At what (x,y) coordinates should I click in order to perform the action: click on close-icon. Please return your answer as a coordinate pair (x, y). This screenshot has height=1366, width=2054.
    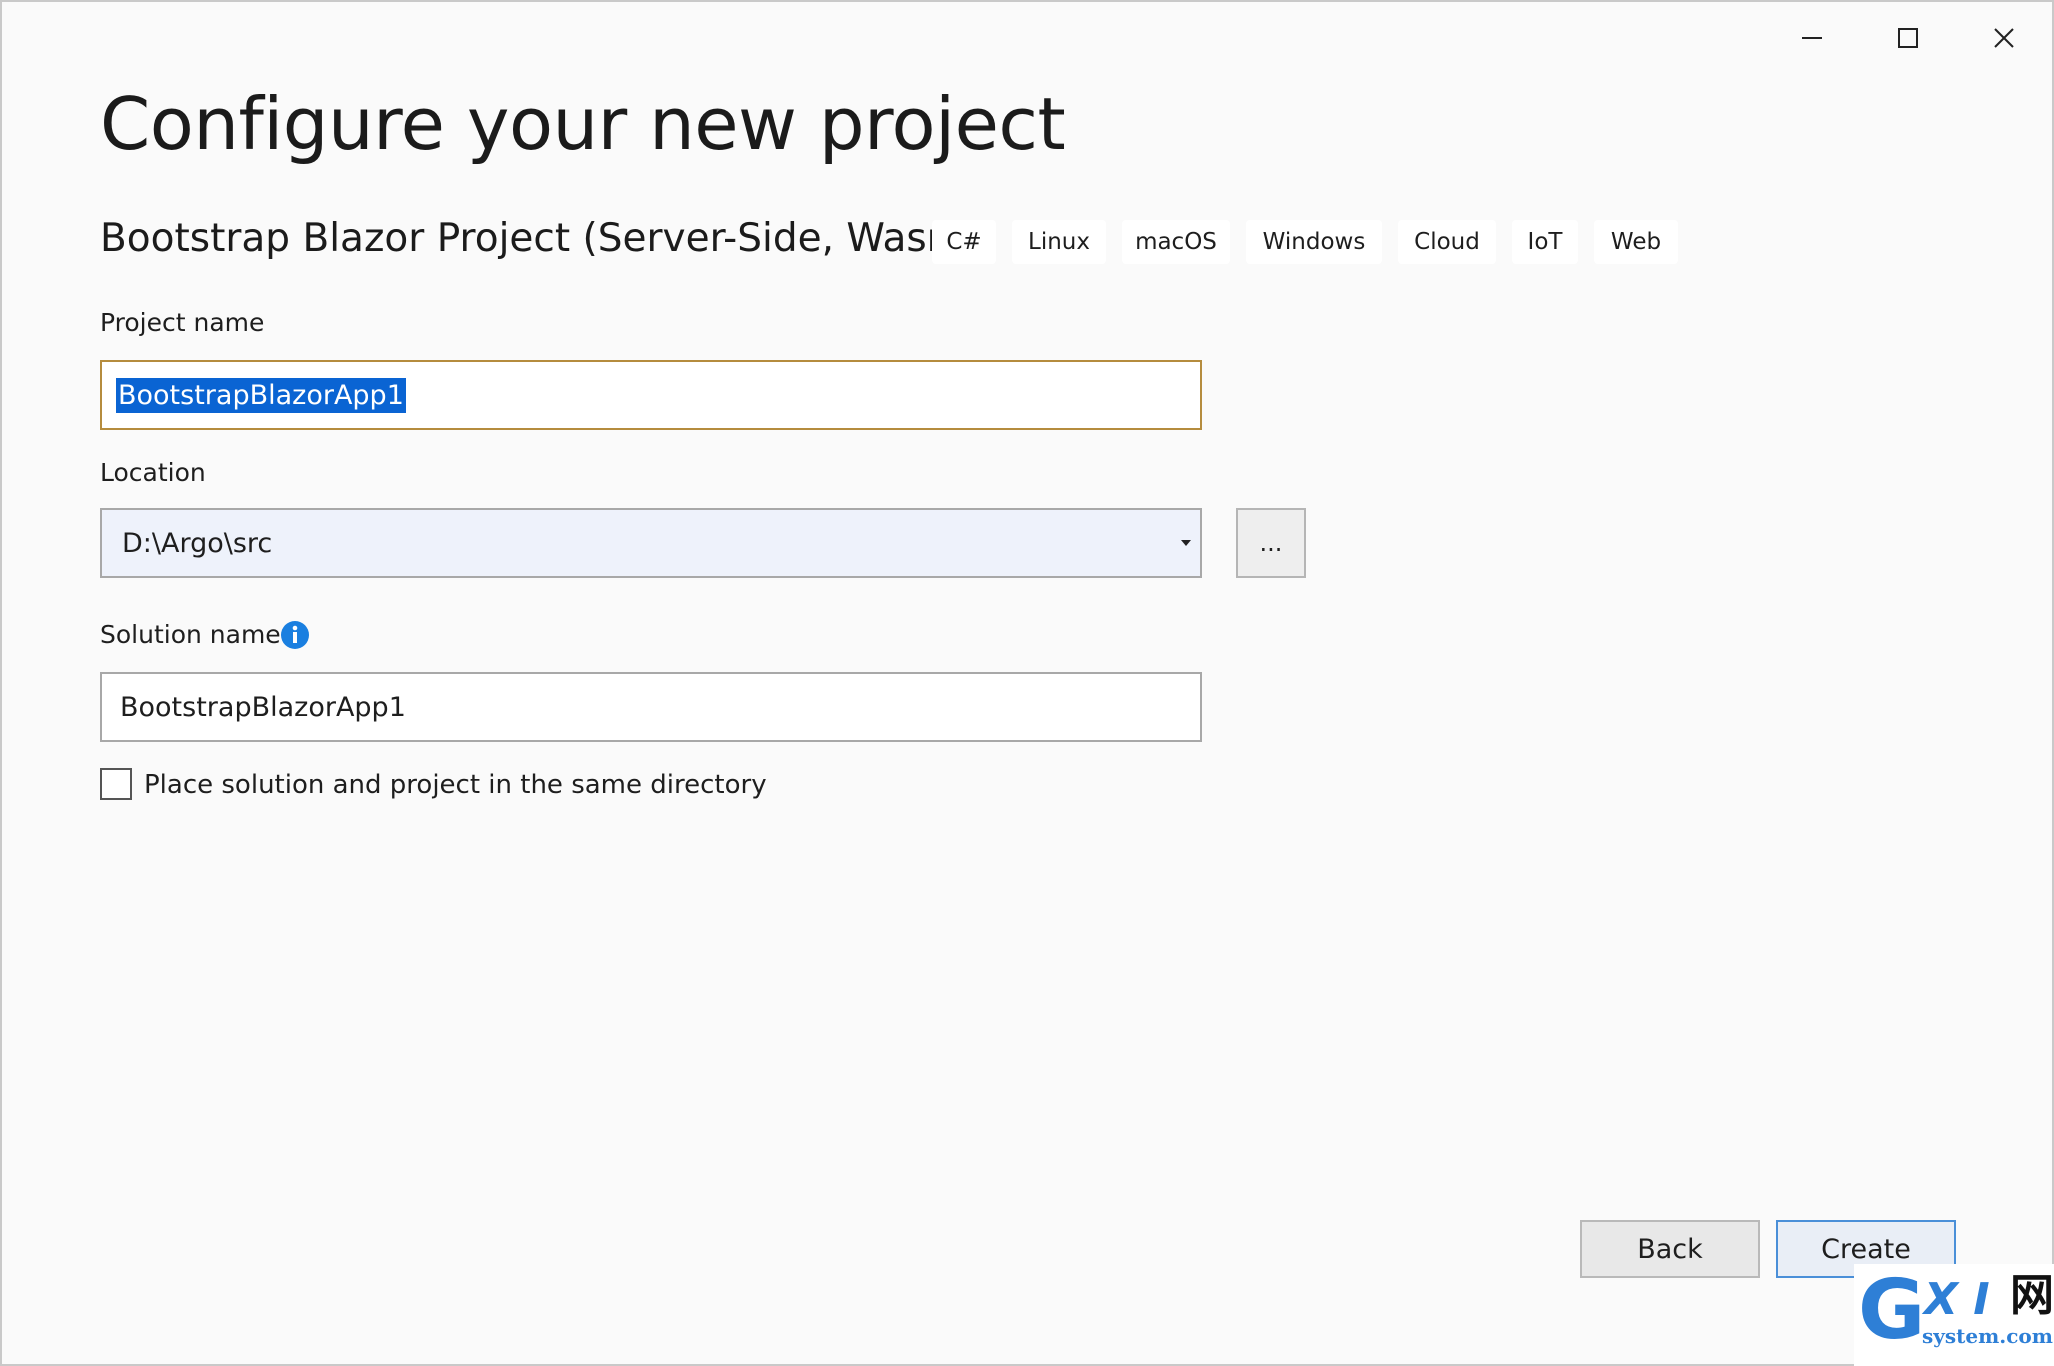
    Looking at the image, I should click on (2004, 38).